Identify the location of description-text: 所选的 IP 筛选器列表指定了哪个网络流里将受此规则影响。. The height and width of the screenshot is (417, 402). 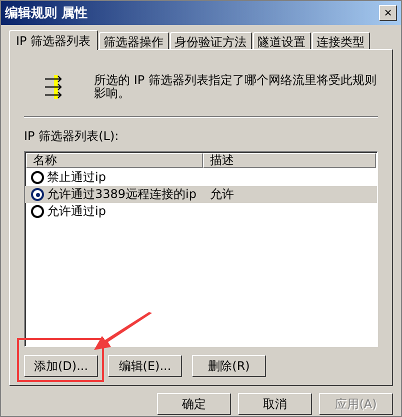
(236, 87).